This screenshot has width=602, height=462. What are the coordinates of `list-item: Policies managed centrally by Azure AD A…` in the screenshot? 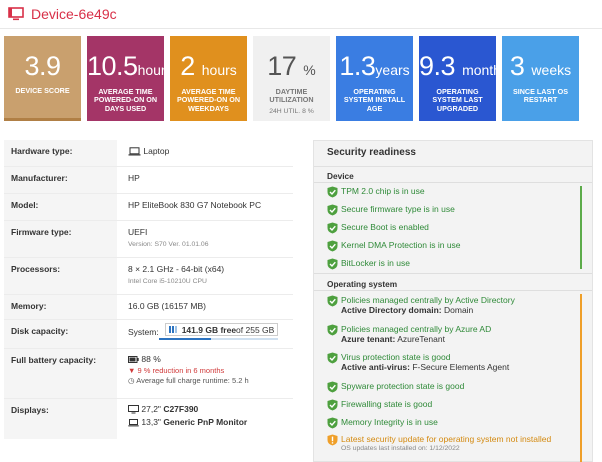 It's located at (445, 338).